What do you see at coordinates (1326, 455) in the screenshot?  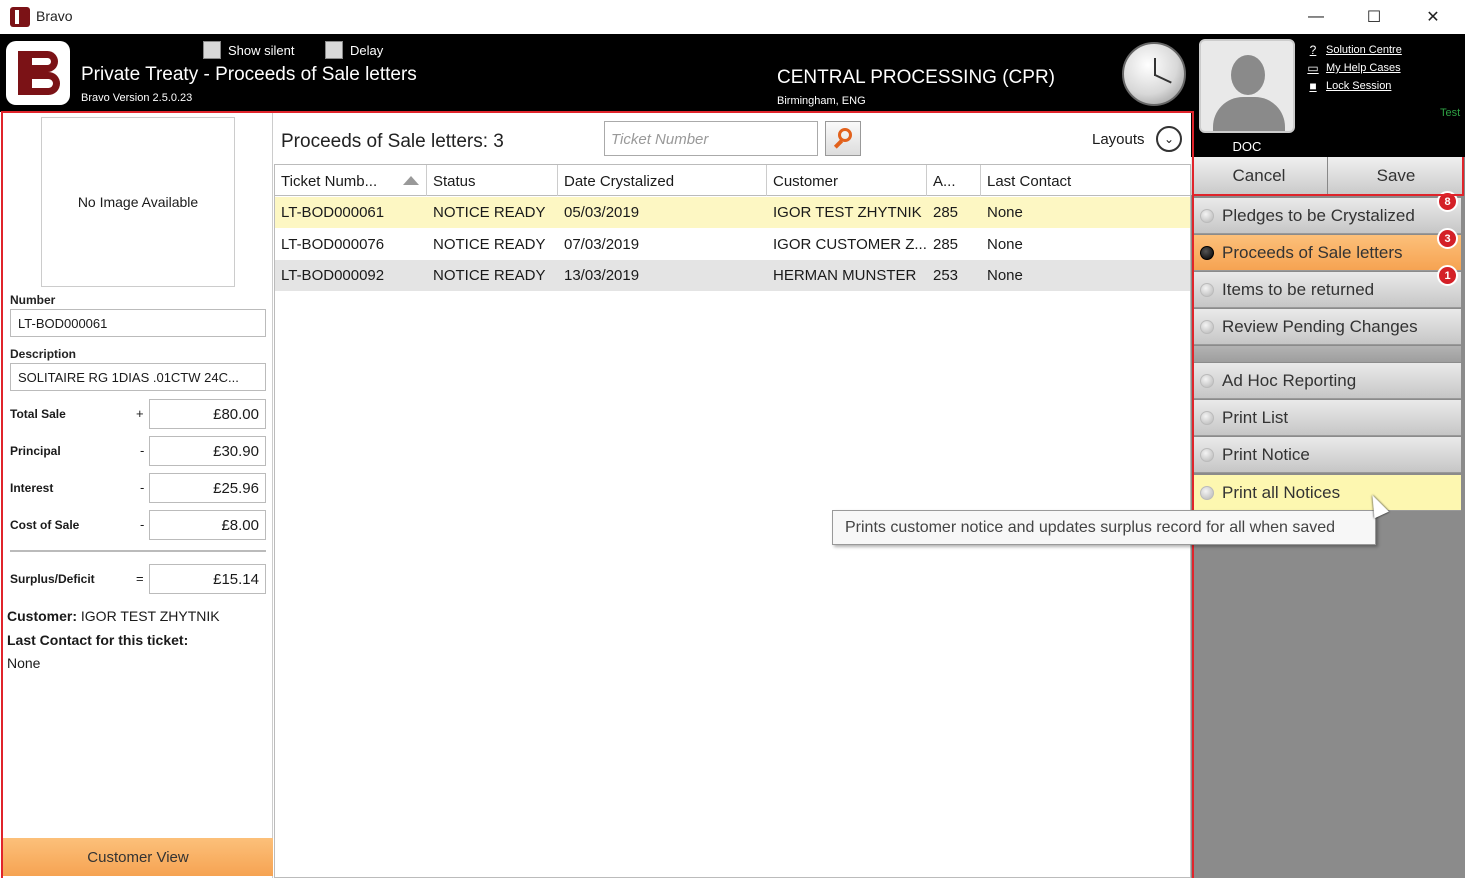 I see `action-print-notice: Print Notice` at bounding box center [1326, 455].